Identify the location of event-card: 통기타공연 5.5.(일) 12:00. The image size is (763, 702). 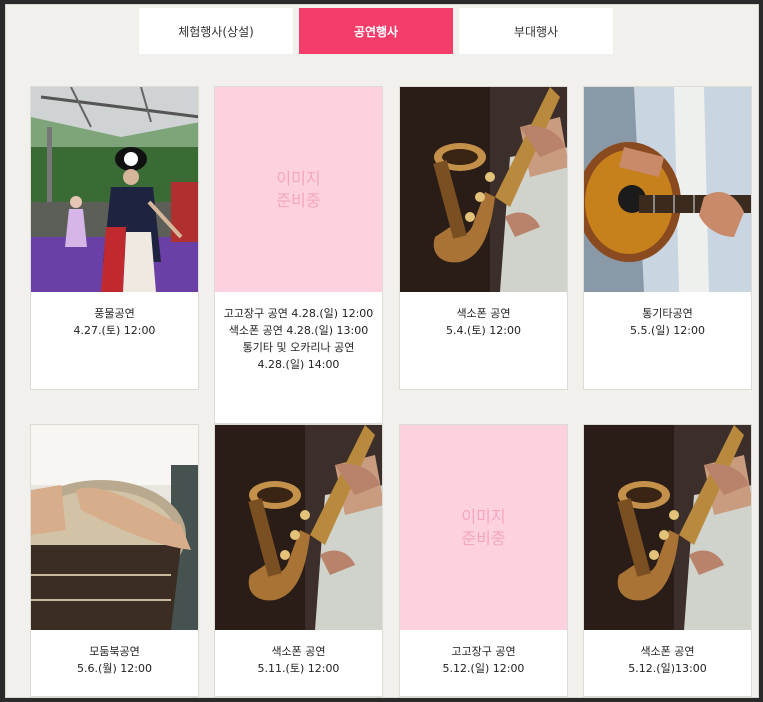
(667, 238).